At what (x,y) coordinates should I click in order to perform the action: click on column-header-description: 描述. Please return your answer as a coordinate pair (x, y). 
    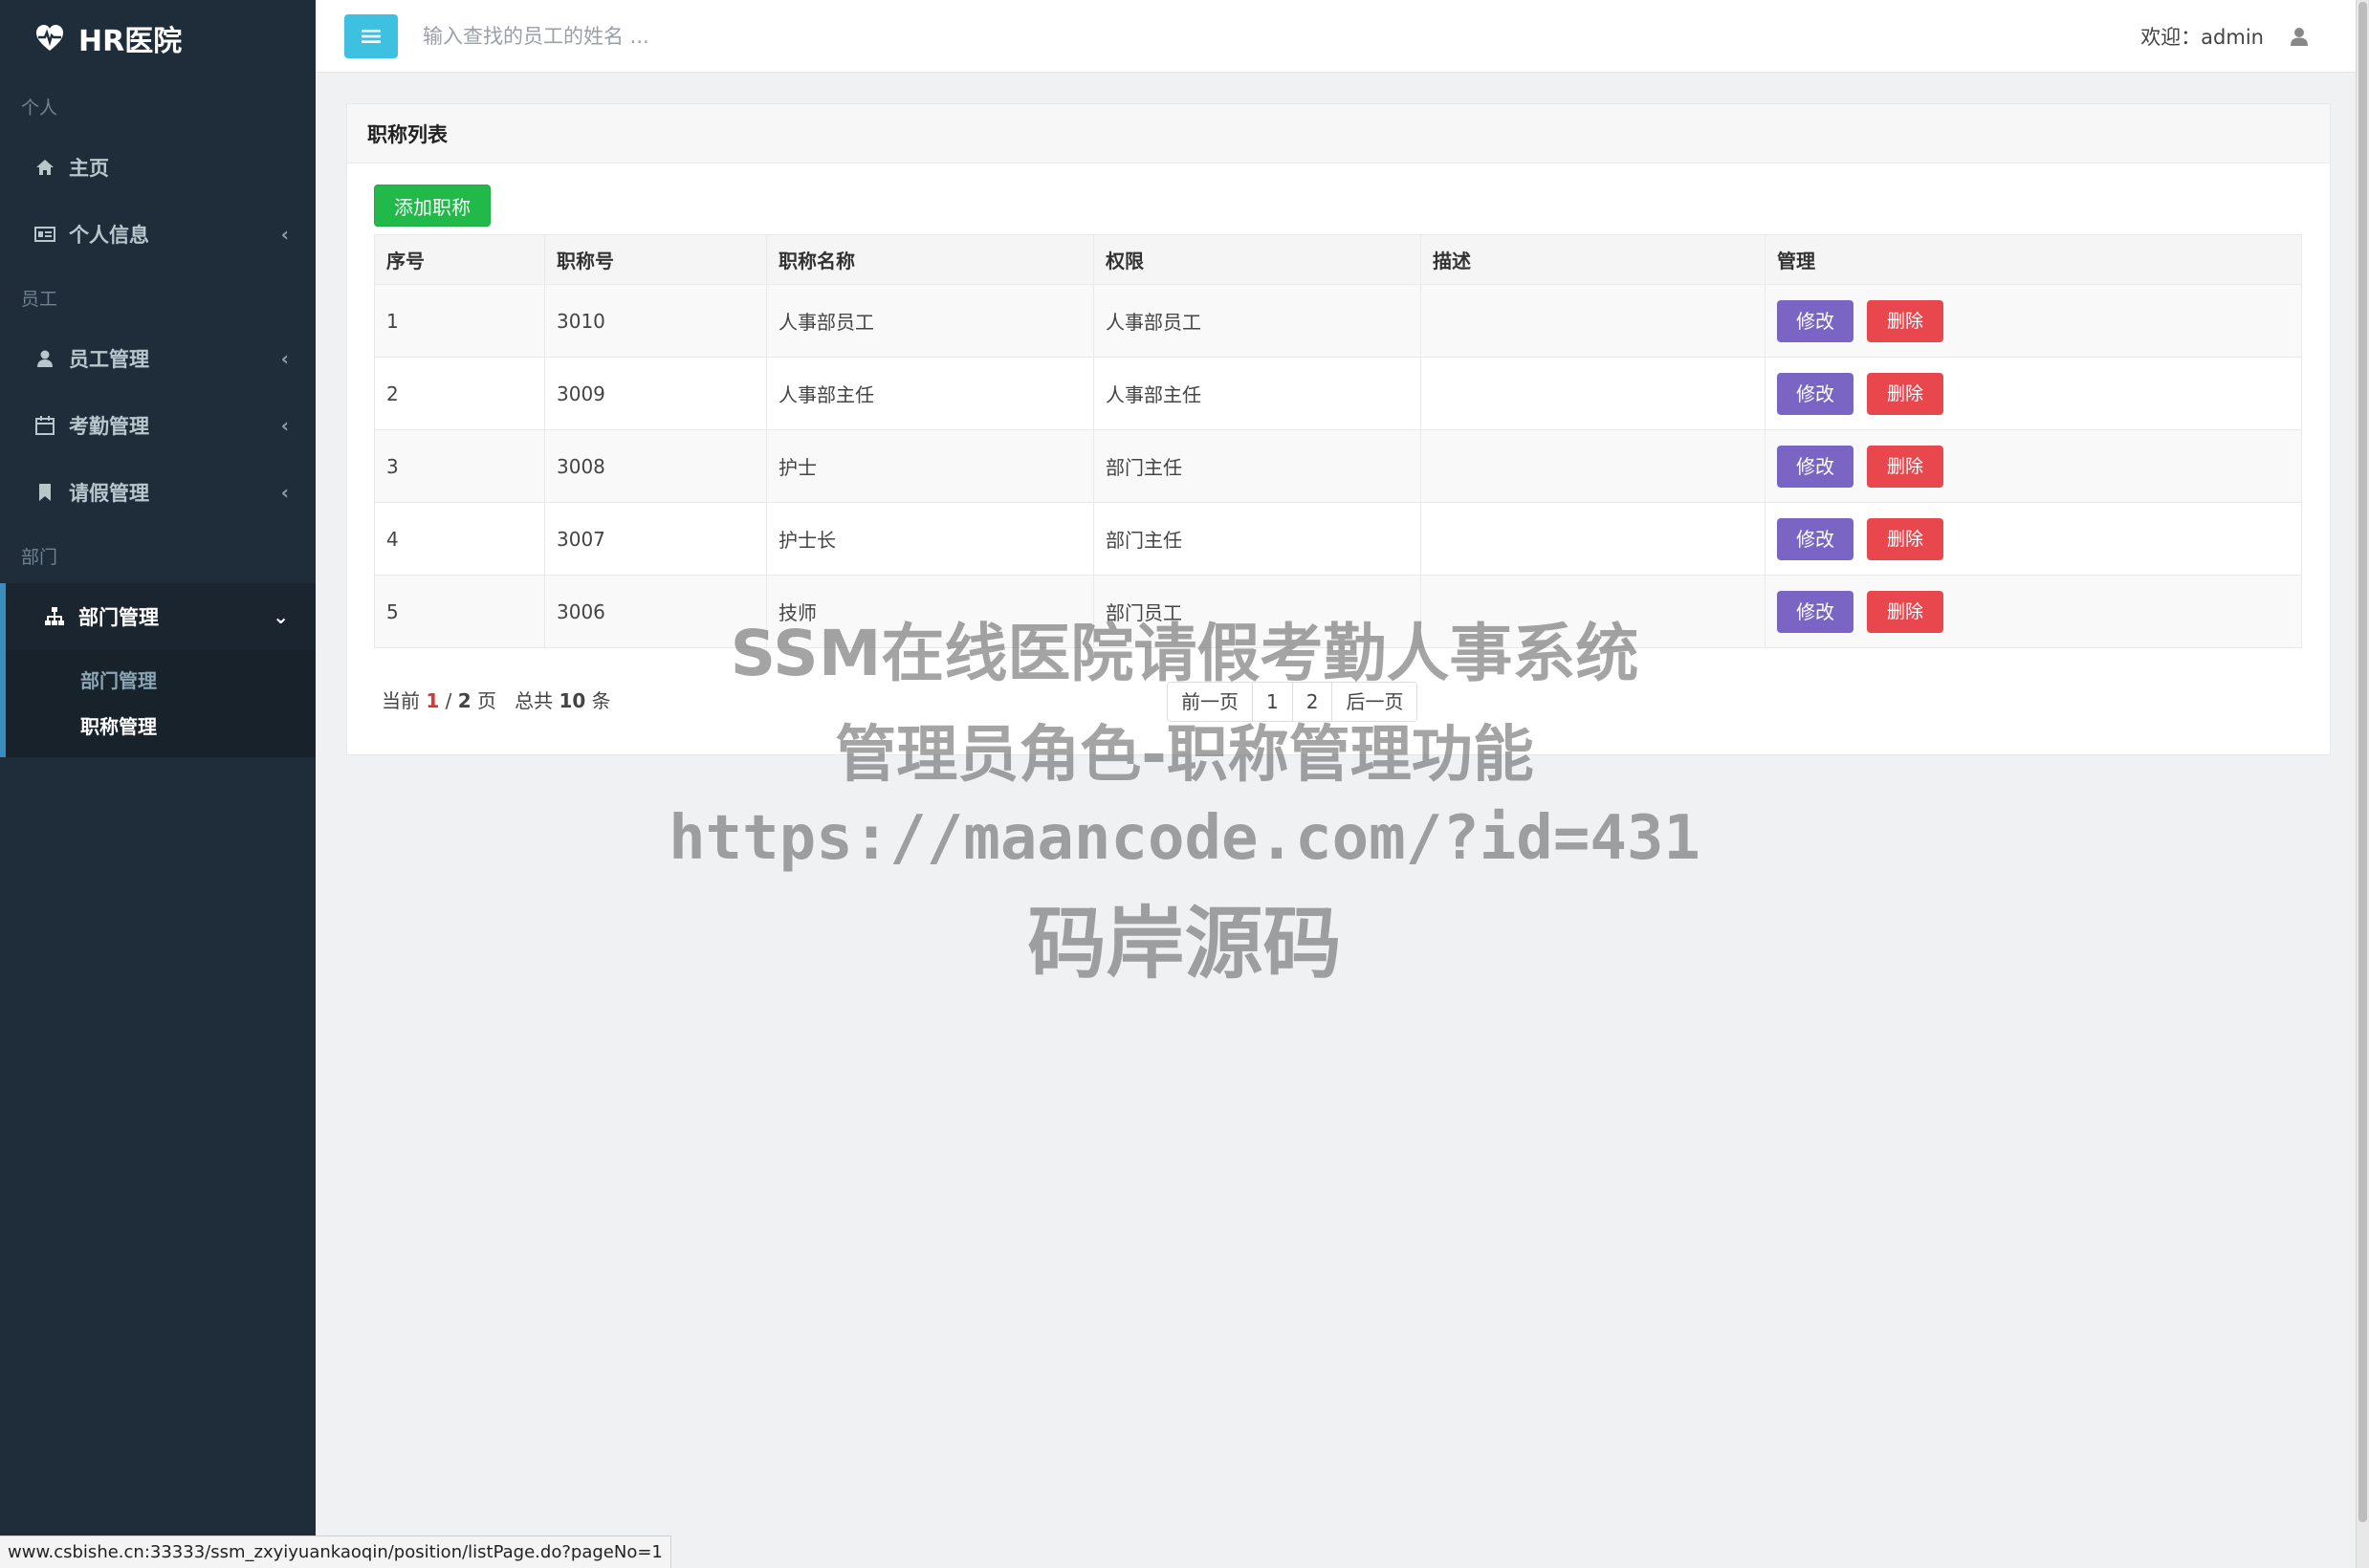
    Looking at the image, I should click on (1593, 259).